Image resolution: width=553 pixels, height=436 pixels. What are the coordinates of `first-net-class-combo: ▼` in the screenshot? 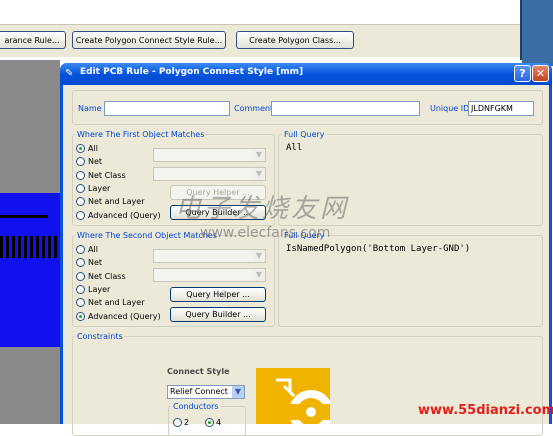 It's located at (209, 174).